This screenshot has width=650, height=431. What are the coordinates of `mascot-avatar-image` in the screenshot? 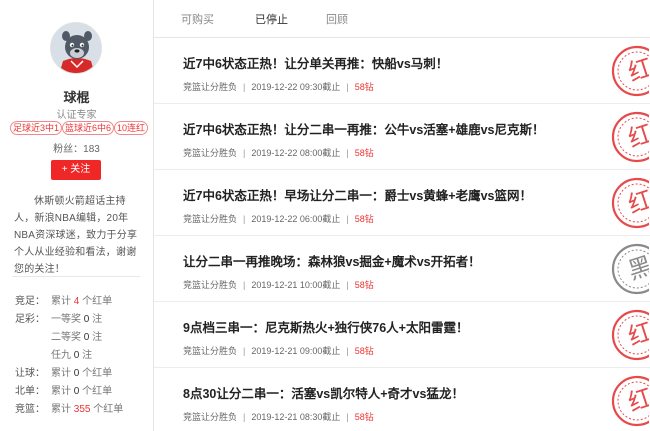 It's located at (76, 48).